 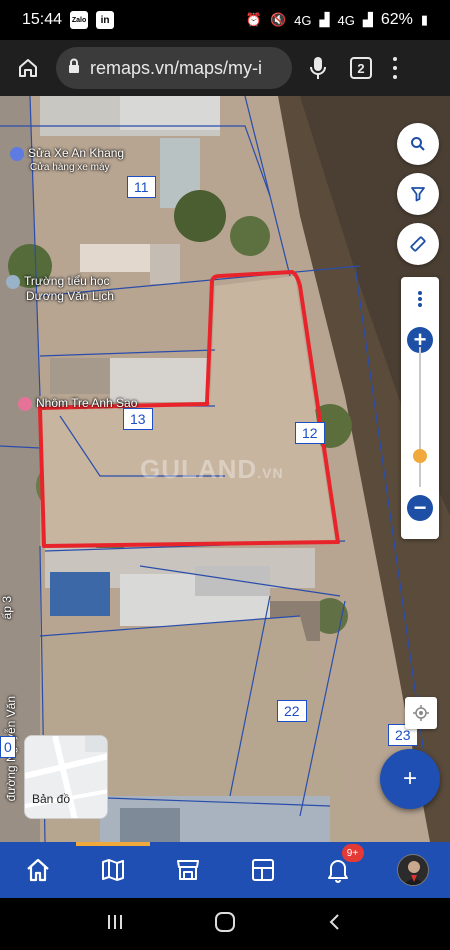 I want to click on tab-switcher-button: 2, so click(x=361, y=68).